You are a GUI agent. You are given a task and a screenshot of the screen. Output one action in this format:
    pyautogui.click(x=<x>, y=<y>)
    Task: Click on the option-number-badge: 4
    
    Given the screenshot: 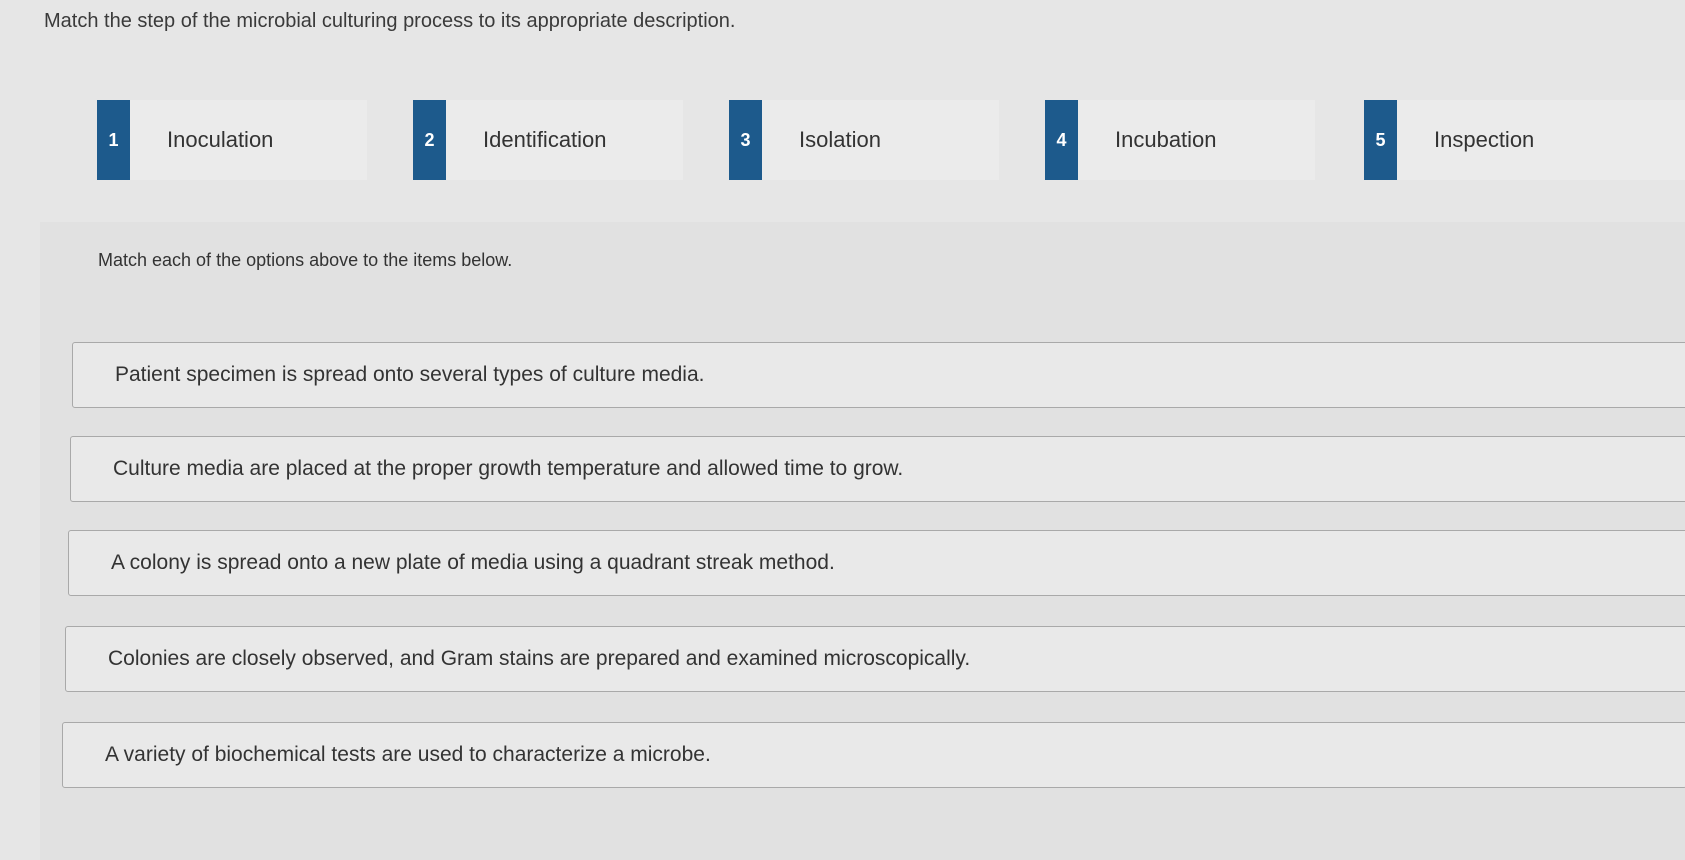 What is the action you would take?
    pyautogui.click(x=1061, y=140)
    